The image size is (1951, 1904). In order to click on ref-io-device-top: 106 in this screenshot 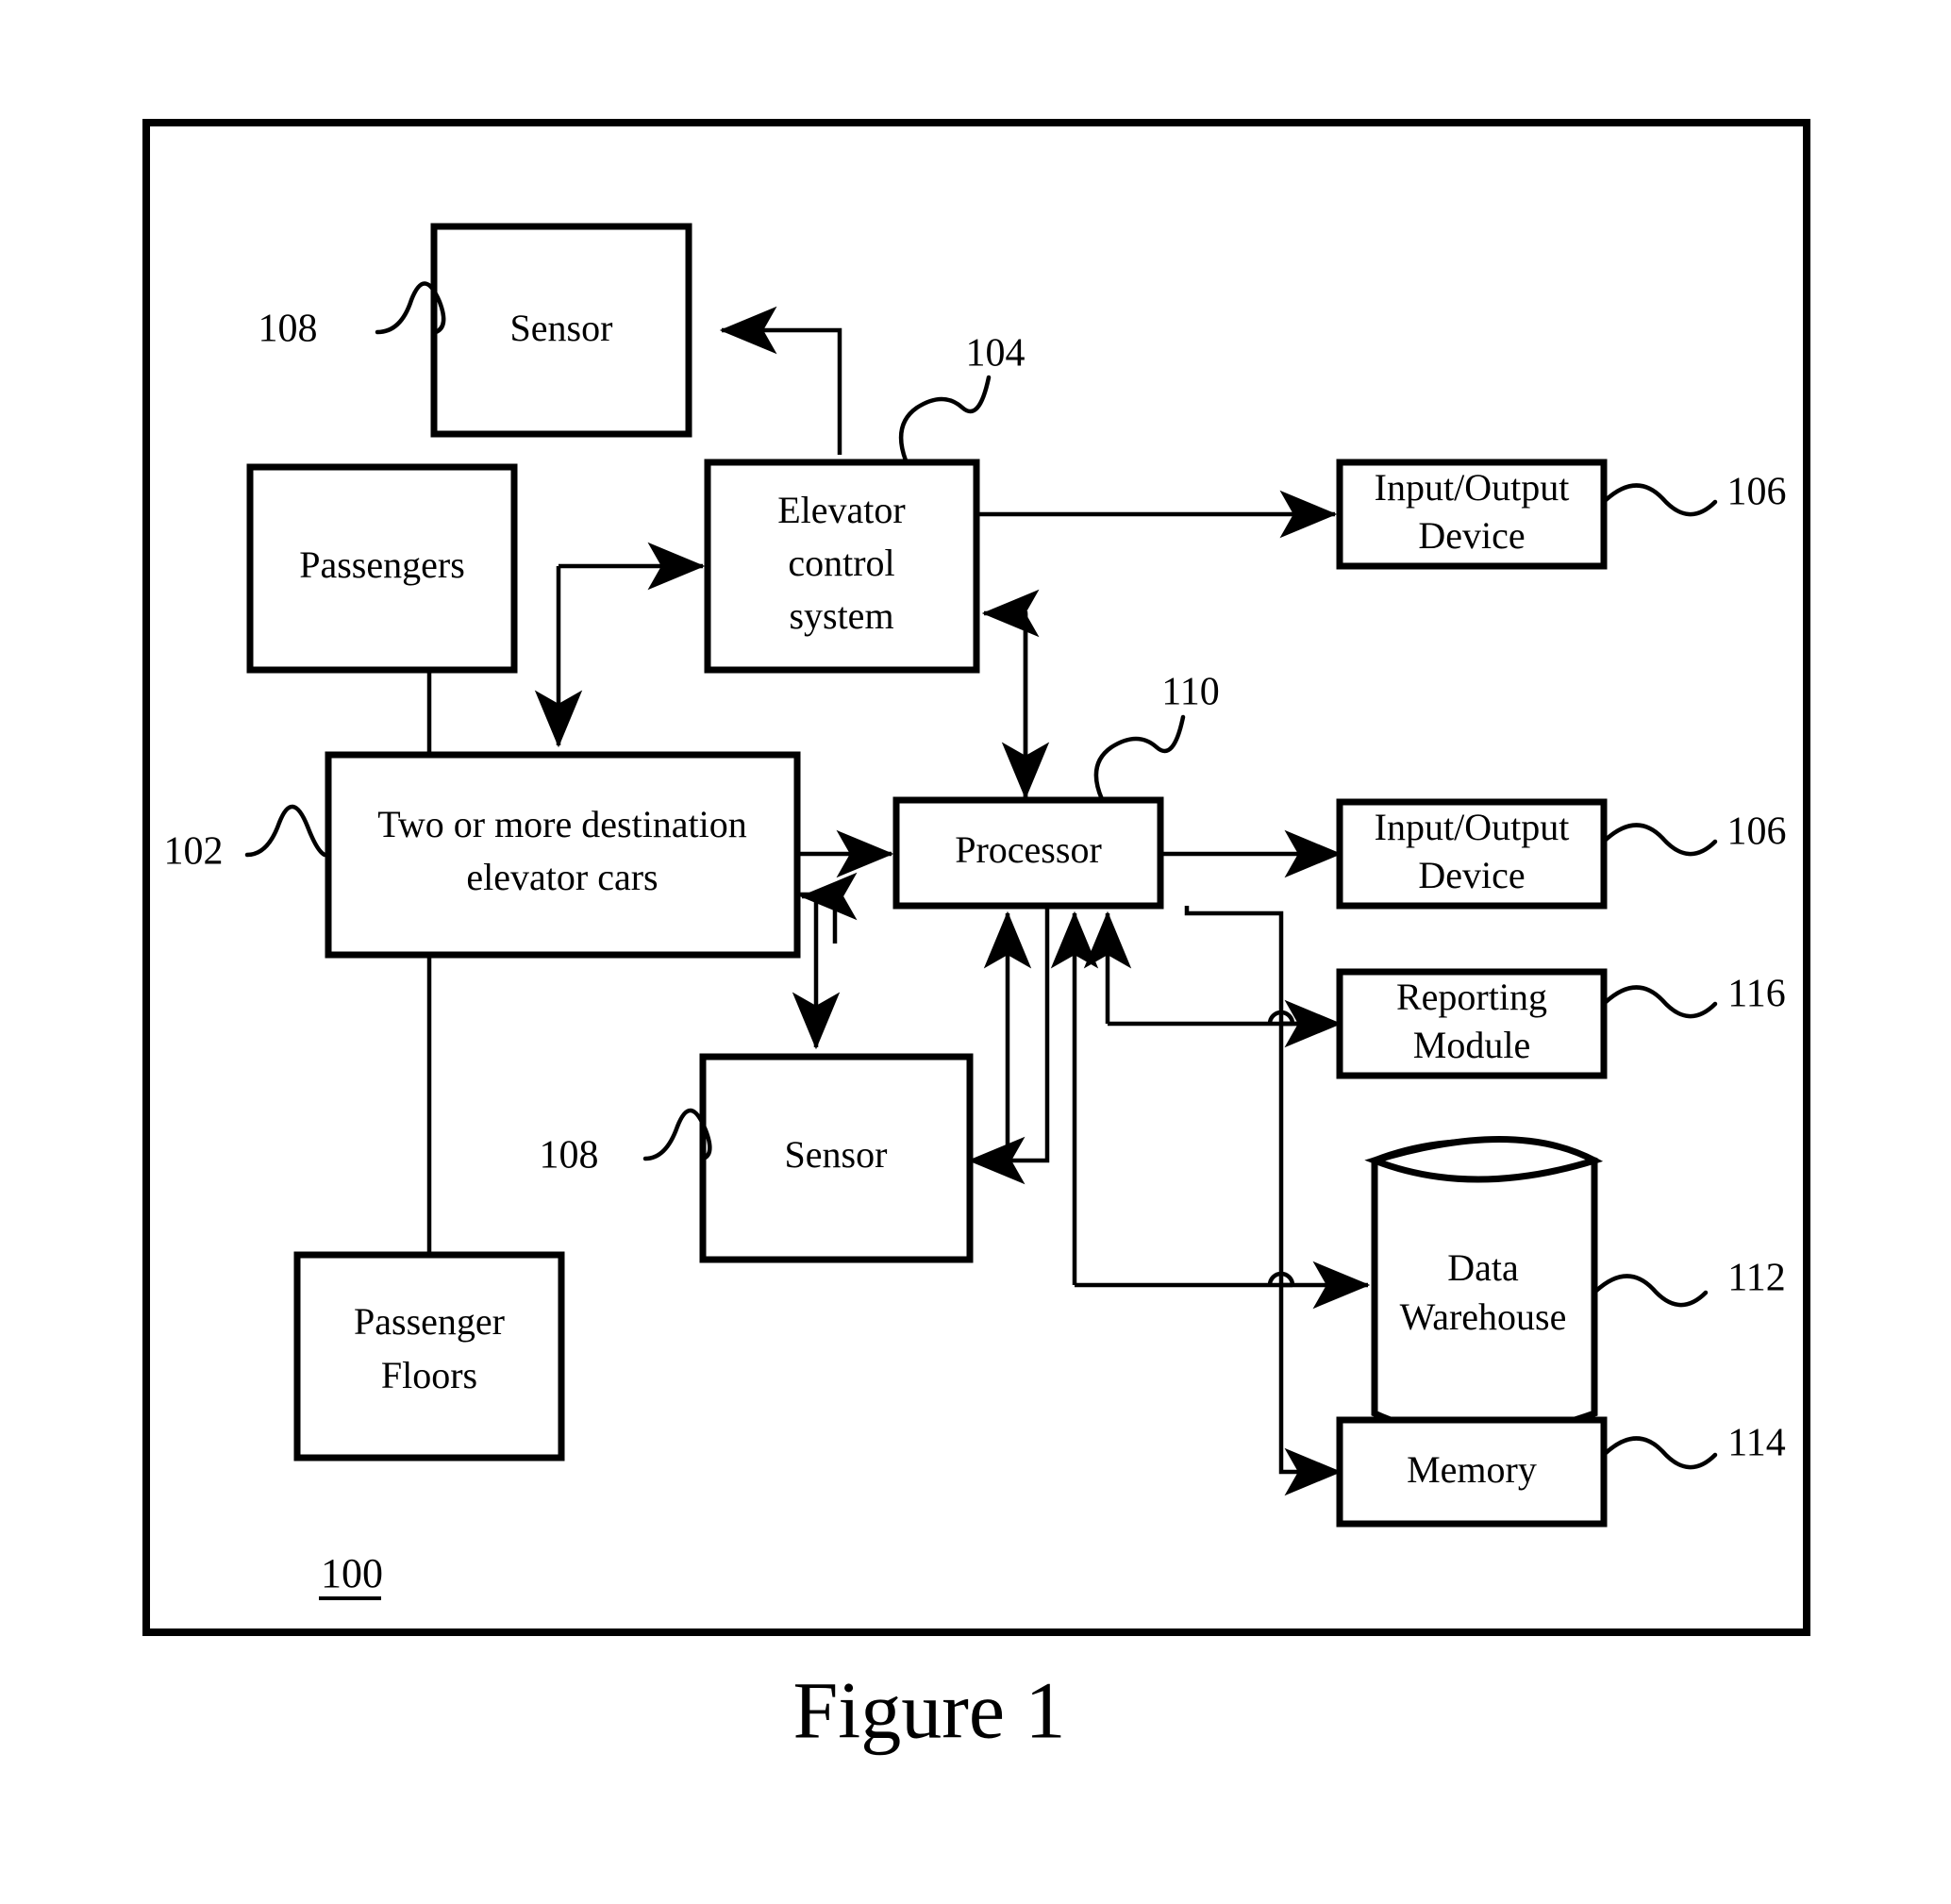, I will do `click(1757, 493)`.